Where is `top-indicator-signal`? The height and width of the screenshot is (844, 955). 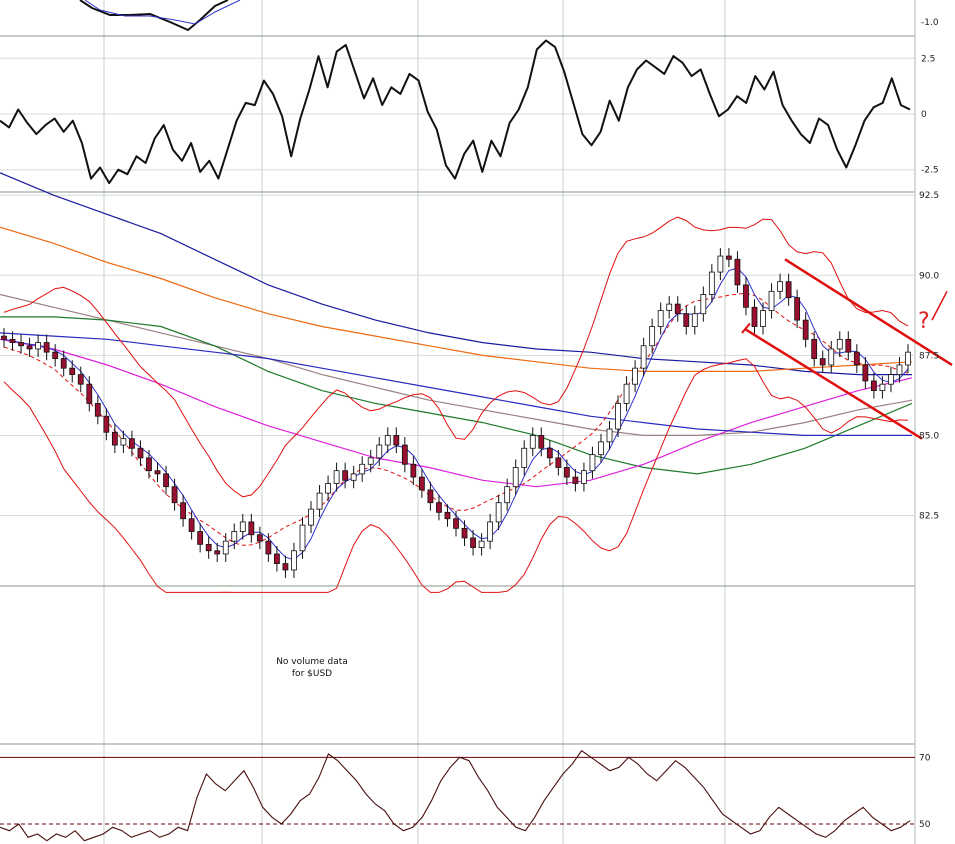
top-indicator-signal is located at coordinates (162, 12).